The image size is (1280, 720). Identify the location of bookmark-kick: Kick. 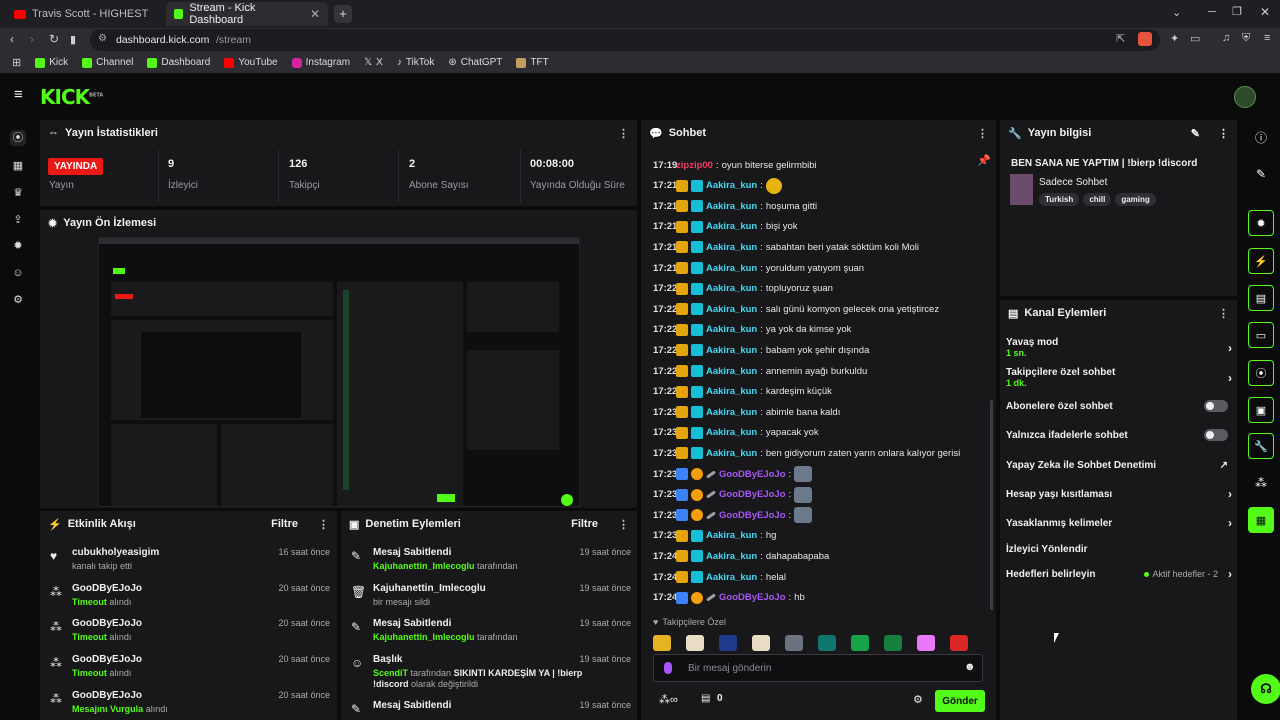
(51, 62).